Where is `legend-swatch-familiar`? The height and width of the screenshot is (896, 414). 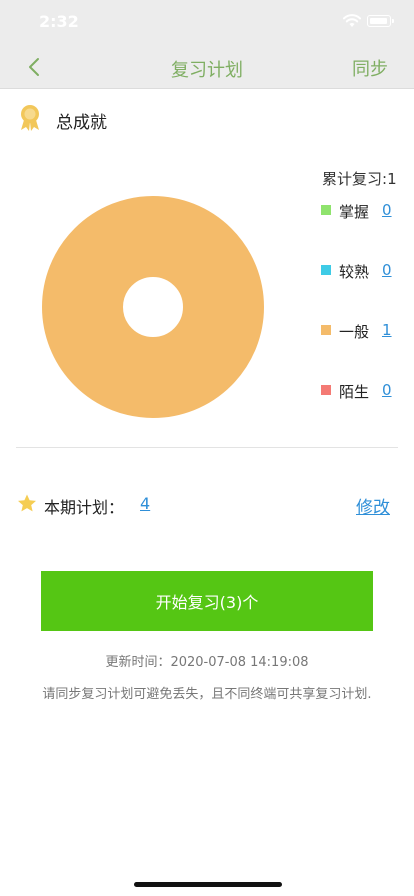 legend-swatch-familiar is located at coordinates (326, 270).